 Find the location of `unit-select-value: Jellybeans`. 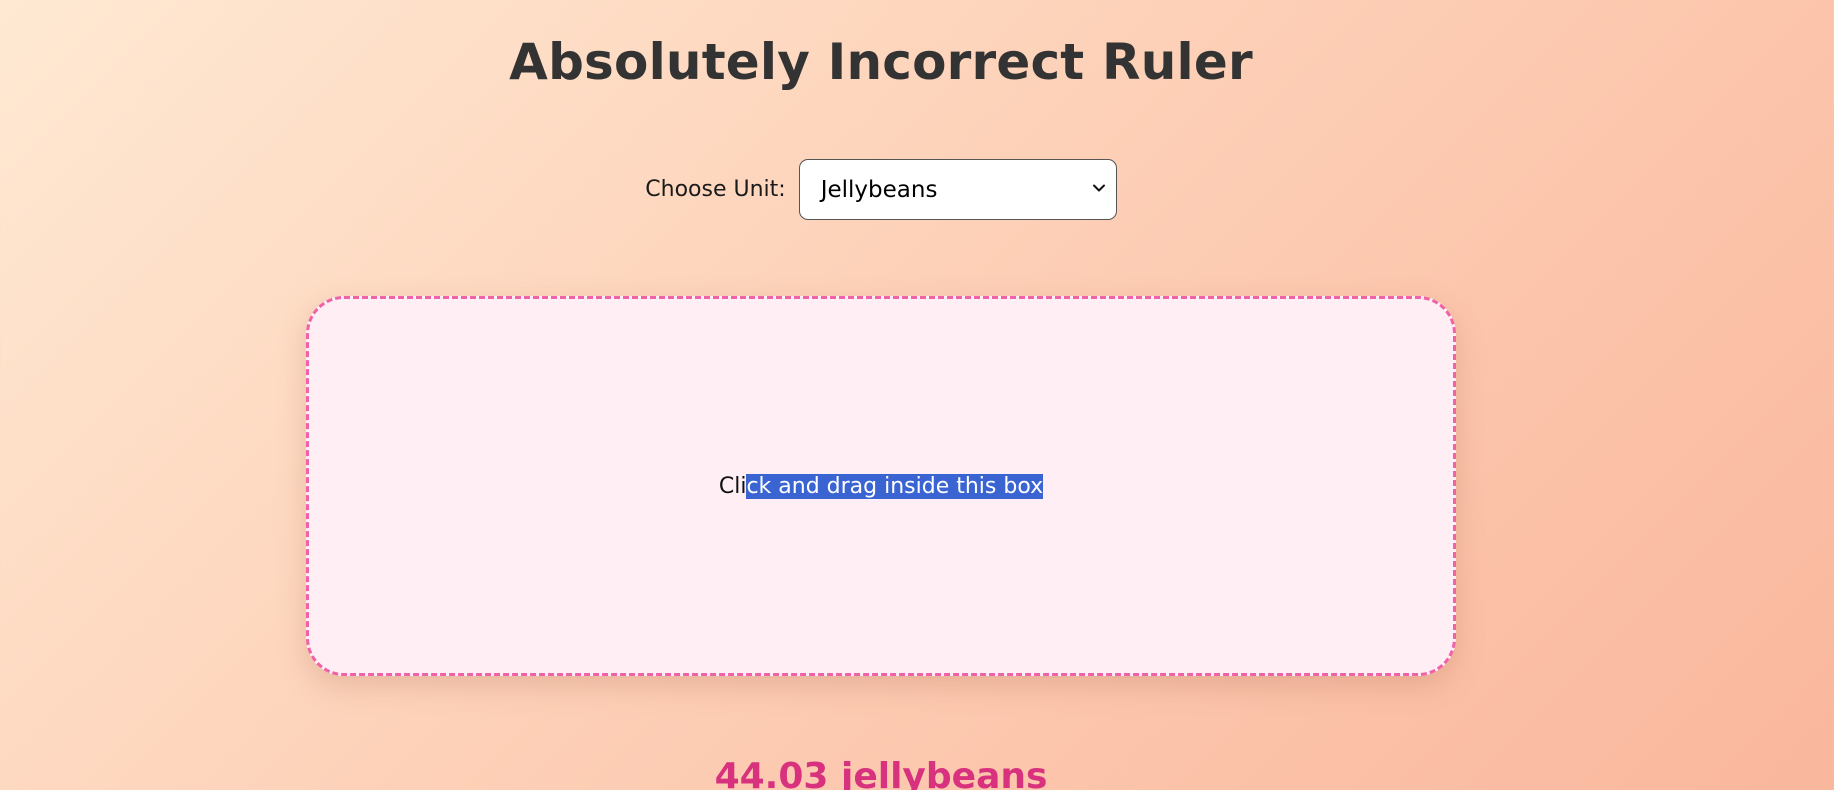

unit-select-value: Jellybeans is located at coordinates (879, 189).